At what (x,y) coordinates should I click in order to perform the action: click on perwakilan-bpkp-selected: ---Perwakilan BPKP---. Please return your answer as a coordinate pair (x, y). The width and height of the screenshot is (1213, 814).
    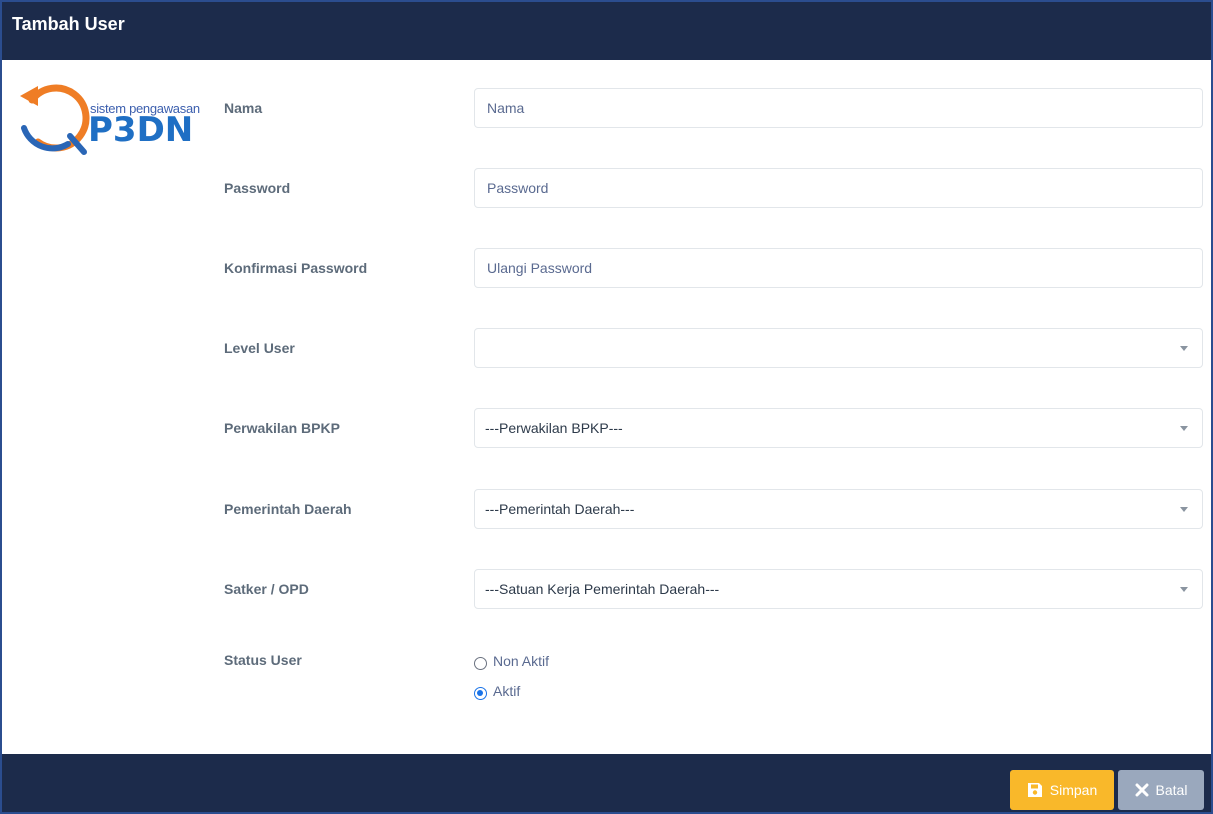
    Looking at the image, I should click on (554, 428).